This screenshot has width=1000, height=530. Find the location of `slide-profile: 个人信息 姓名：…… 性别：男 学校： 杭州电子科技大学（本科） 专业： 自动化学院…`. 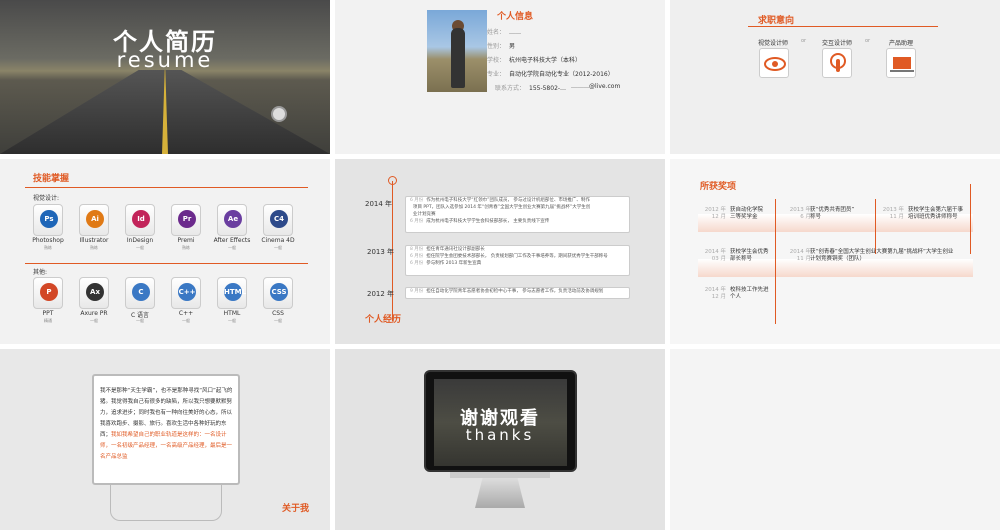

slide-profile: 个人信息 姓名：…… 性别：男 学校： 杭州电子科技大学（本科） 专业： 自动化学院… is located at coordinates (500, 77).